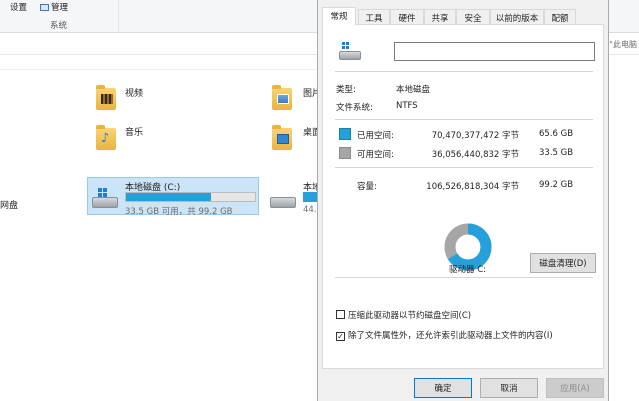 Image resolution: width=639 pixels, height=401 pixels. I want to click on free-space-label: 可用空间:, so click(375, 155).